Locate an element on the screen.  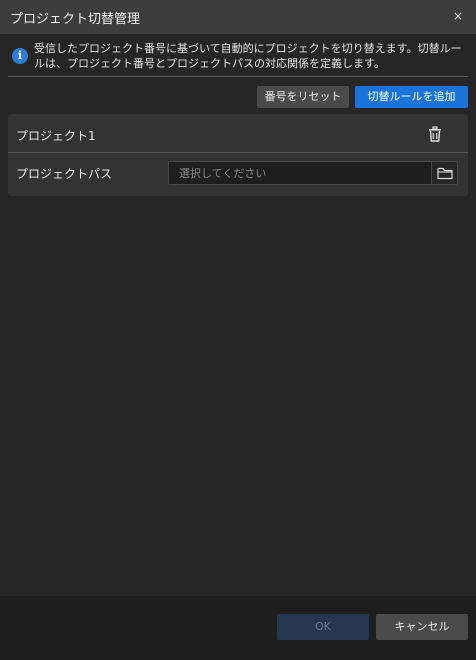
info-icon: i is located at coordinates (20, 56).